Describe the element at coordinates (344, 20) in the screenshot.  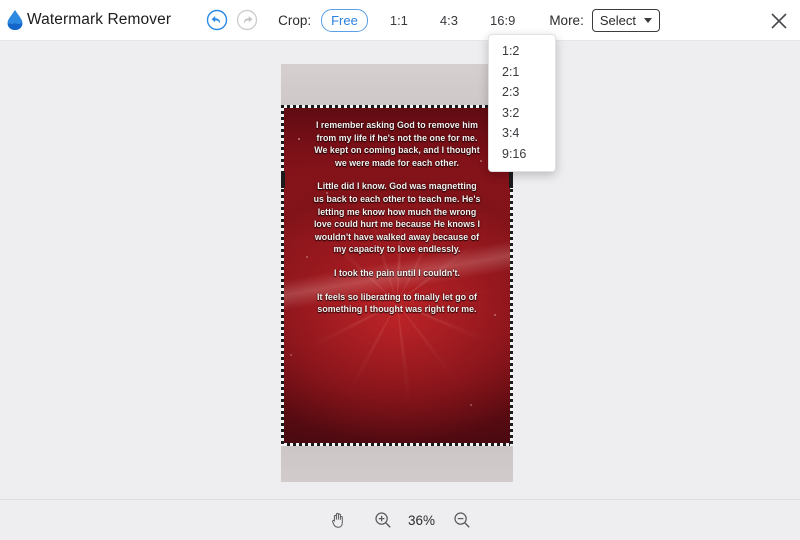
I see `ratio-free-button: Free` at that location.